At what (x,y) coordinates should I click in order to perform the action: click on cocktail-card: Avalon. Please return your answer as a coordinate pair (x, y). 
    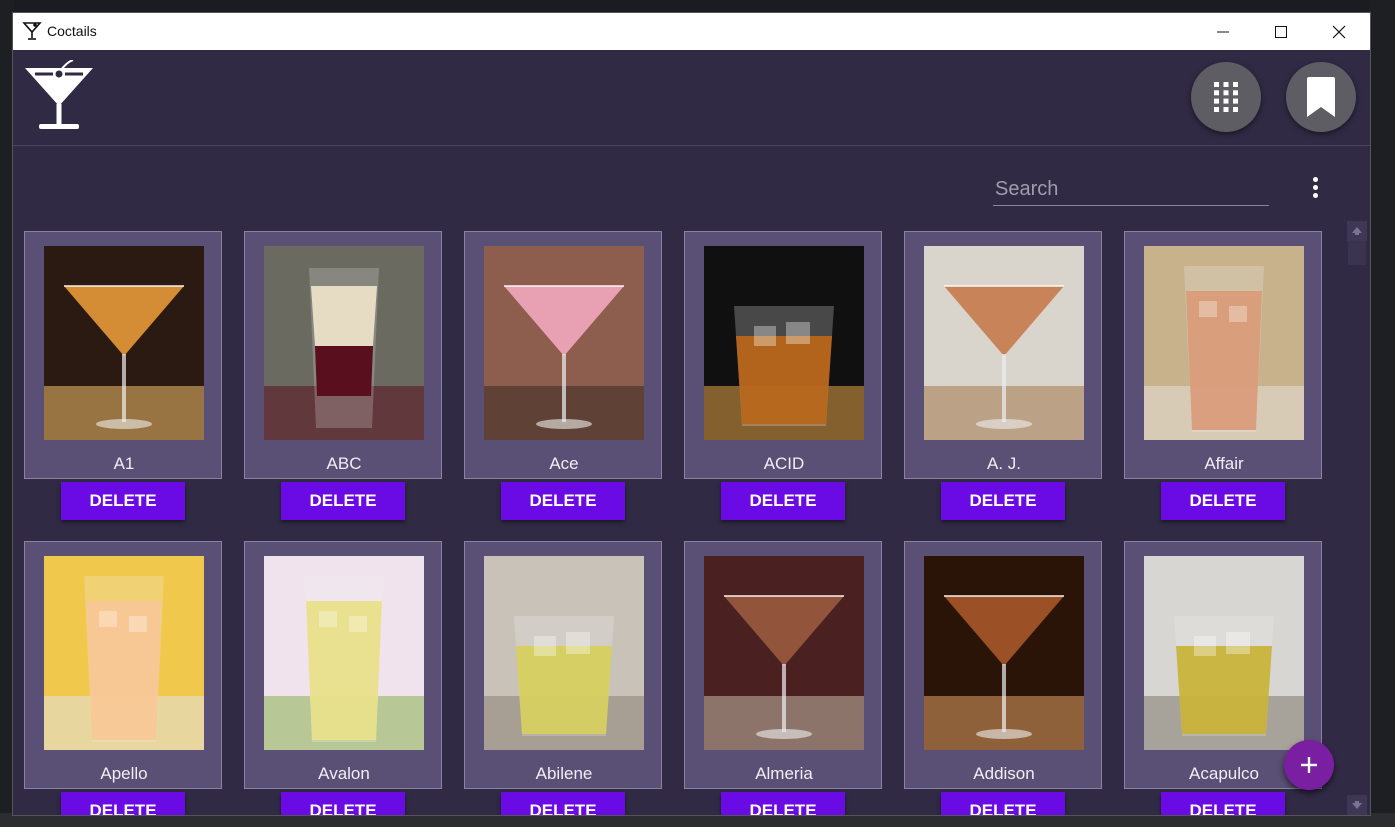
    Looking at the image, I should click on (343, 665).